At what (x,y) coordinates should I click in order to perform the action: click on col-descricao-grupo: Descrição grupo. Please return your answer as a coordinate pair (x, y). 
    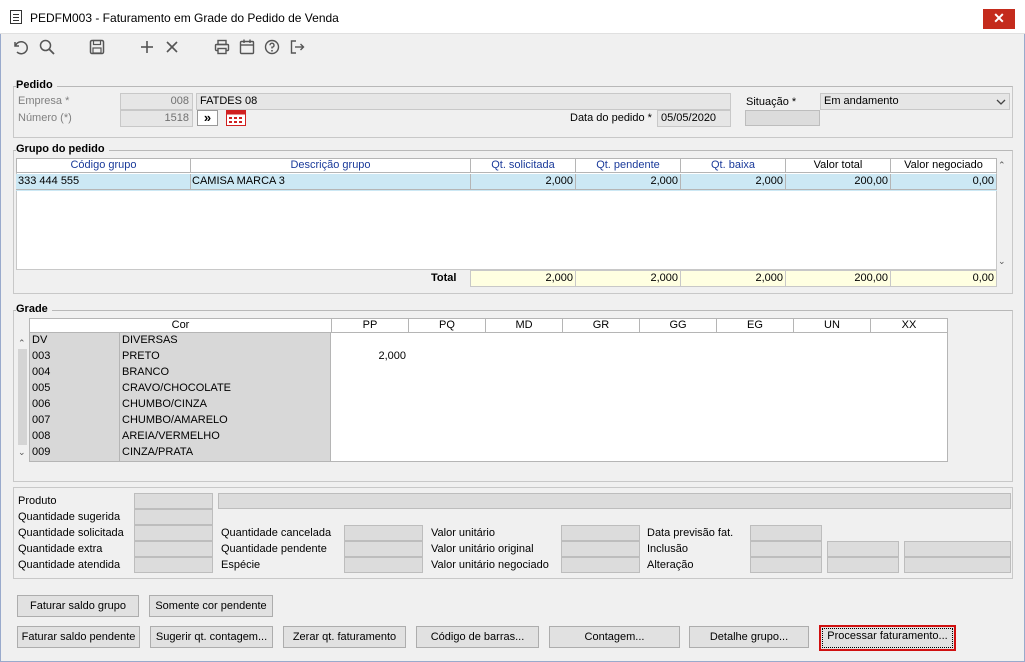
    Looking at the image, I should click on (330, 165).